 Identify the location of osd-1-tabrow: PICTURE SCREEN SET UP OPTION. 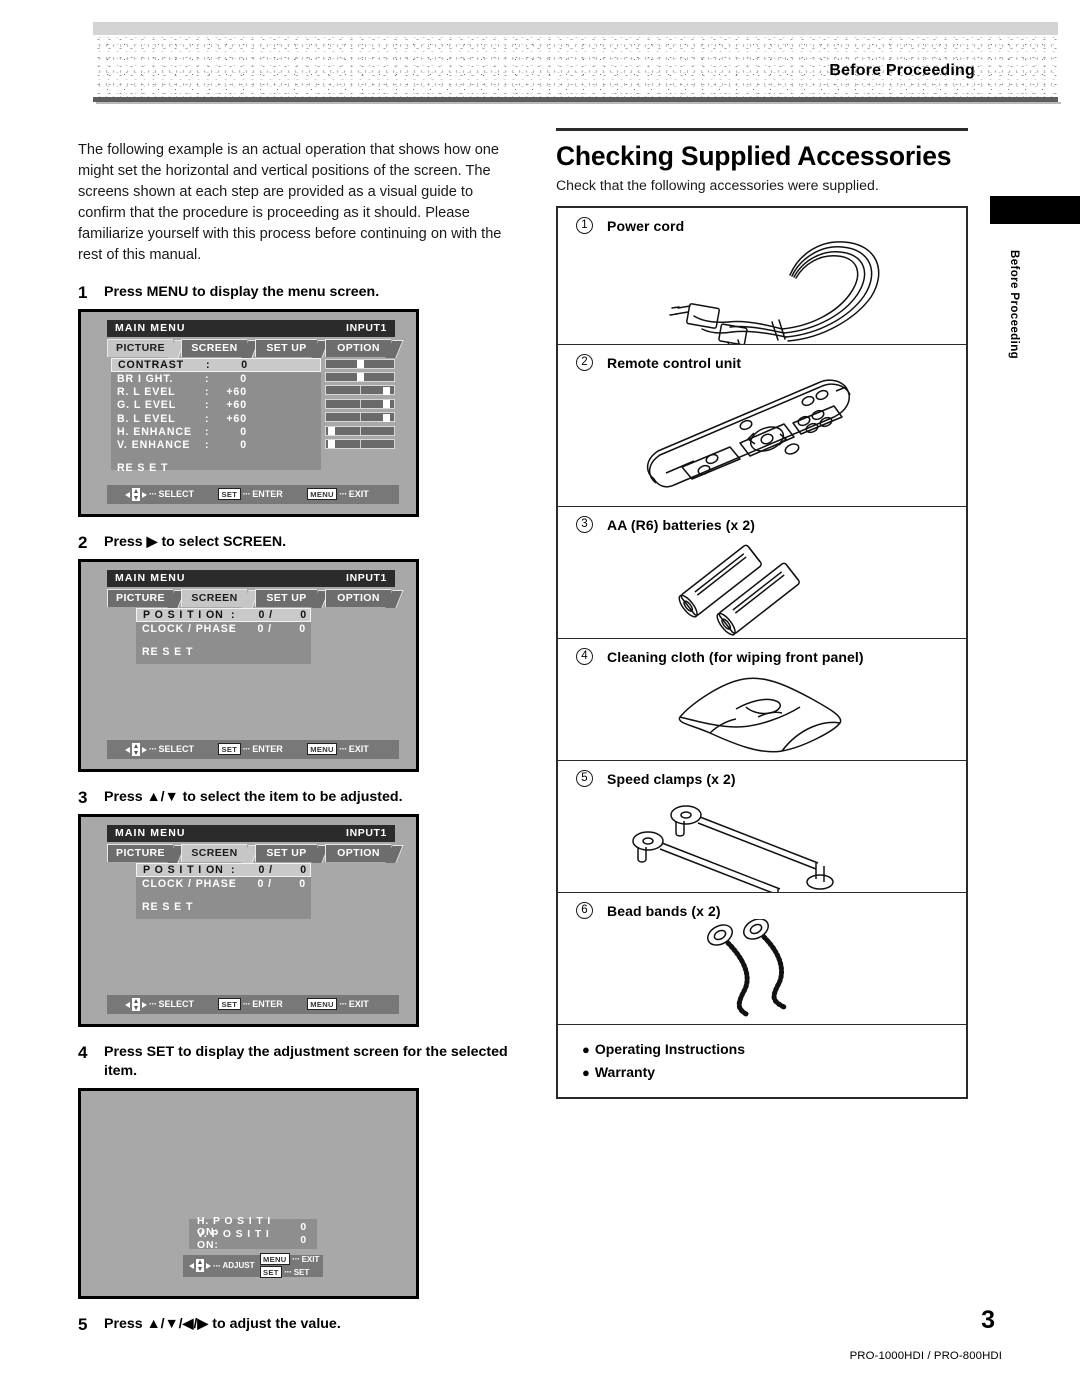
(255, 348).